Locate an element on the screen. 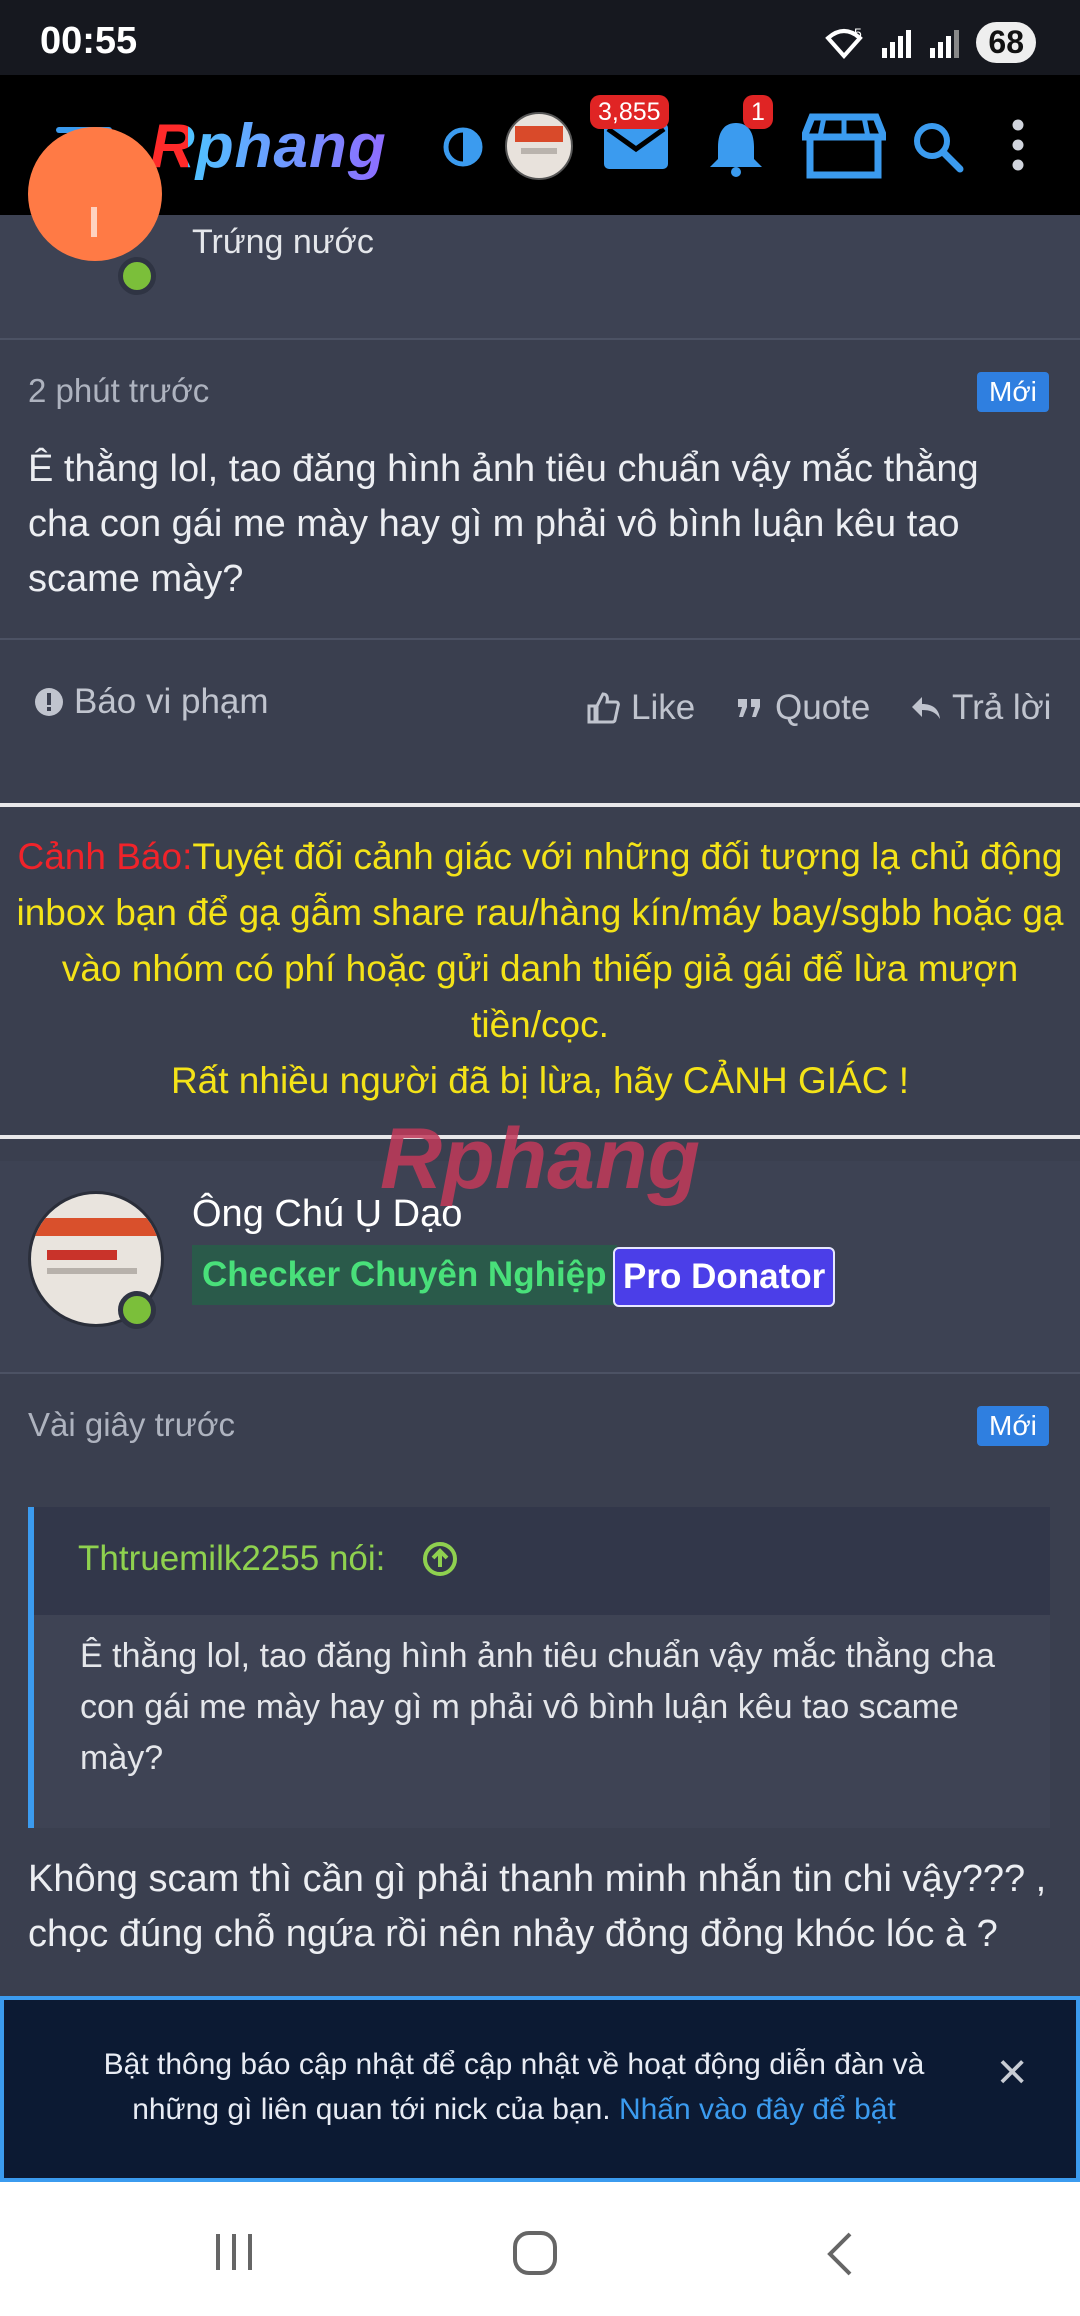 The width and height of the screenshot is (1080, 2316). report-label: Báo vi phạm is located at coordinates (171, 701).